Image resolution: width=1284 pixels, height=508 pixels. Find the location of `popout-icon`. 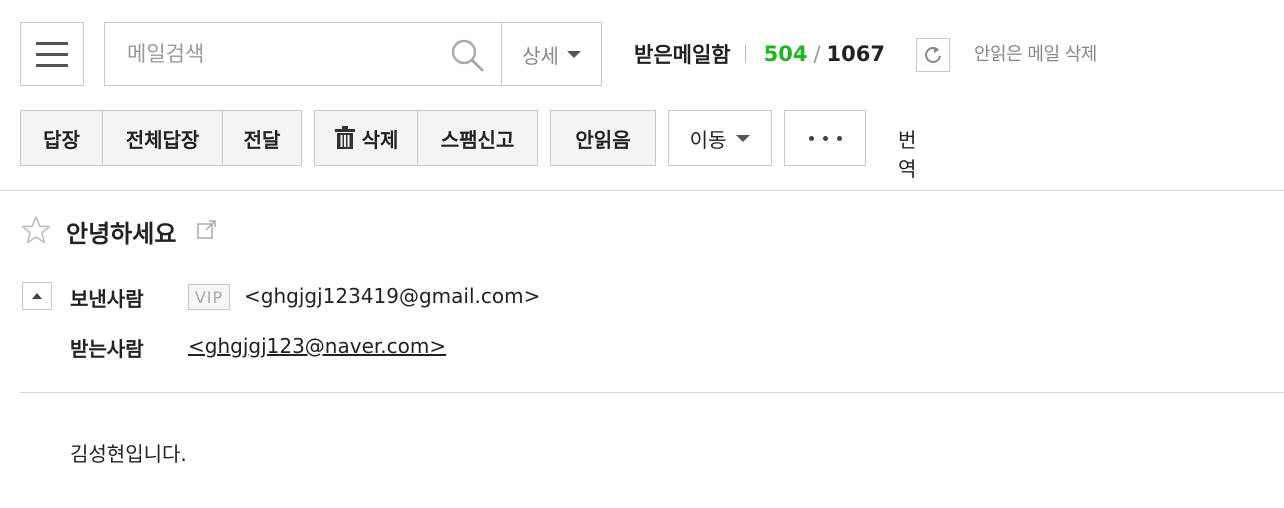

popout-icon is located at coordinates (207, 229).